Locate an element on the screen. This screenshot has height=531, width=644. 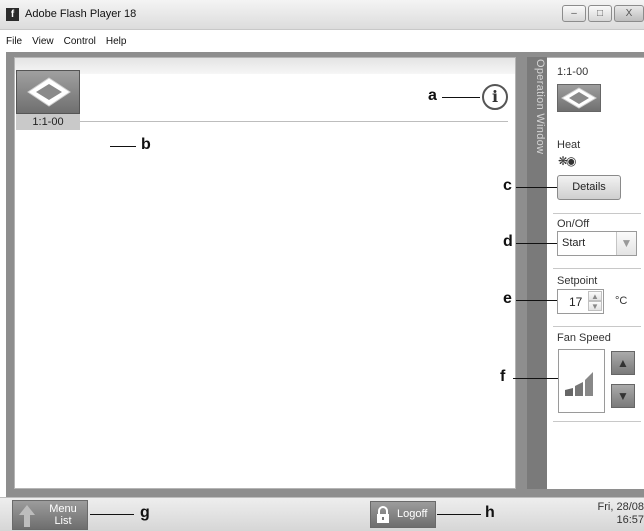
operation-window-strip: Operation Window is located at coordinates (537, 273).